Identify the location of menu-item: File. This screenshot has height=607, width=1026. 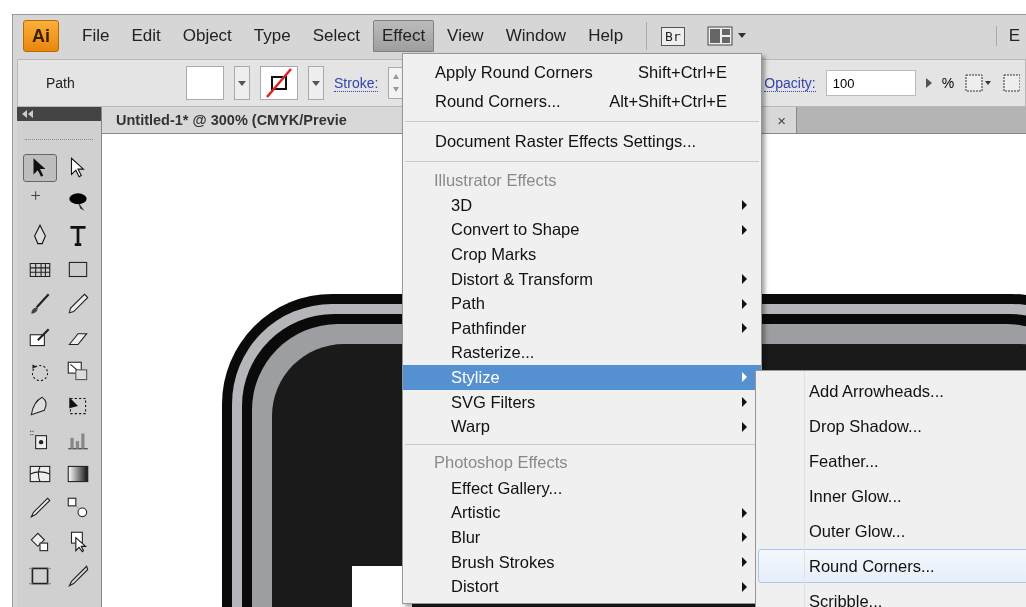
(96, 36).